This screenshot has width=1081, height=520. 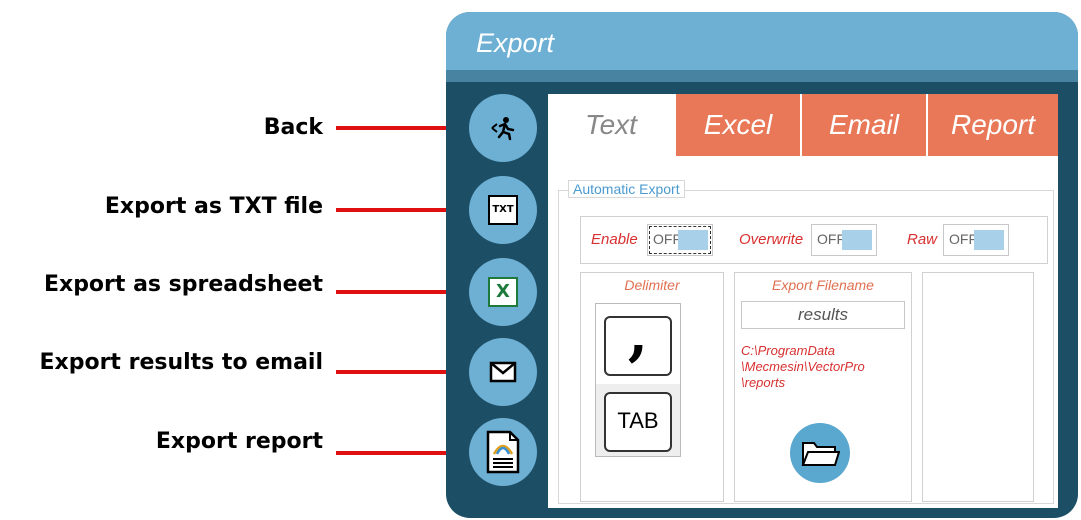 What do you see at coordinates (823, 285) in the screenshot?
I see `export-filename-title: Export Filename` at bounding box center [823, 285].